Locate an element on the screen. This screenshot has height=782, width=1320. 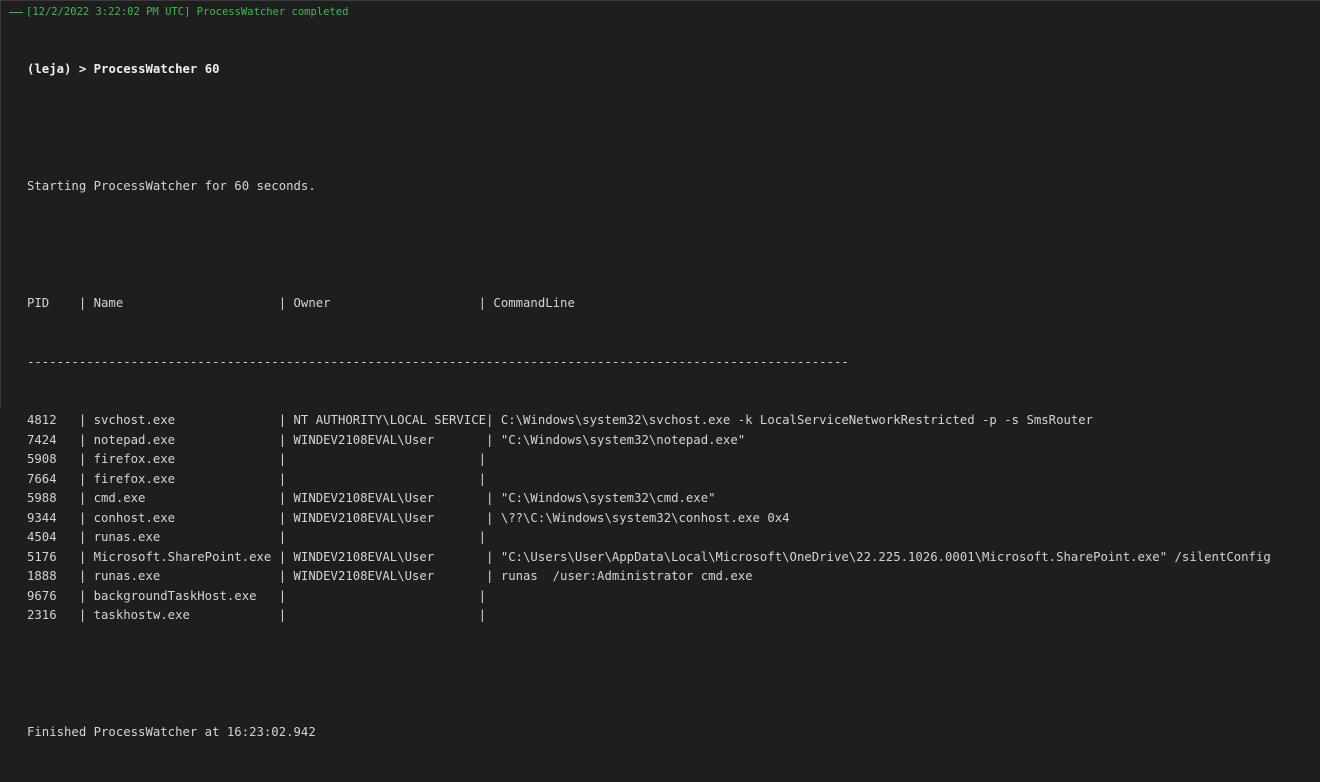
table-row: 9676 | backgroundTaskHost.exe | | is located at coordinates (257, 595).